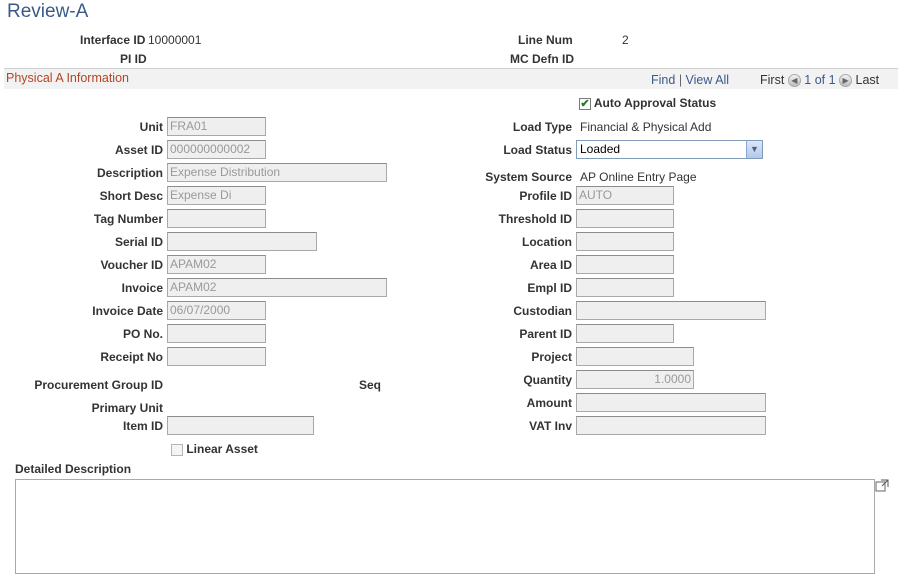 This screenshot has width=900, height=578. I want to click on voucher-id-label: Voucher ID, so click(131, 265).